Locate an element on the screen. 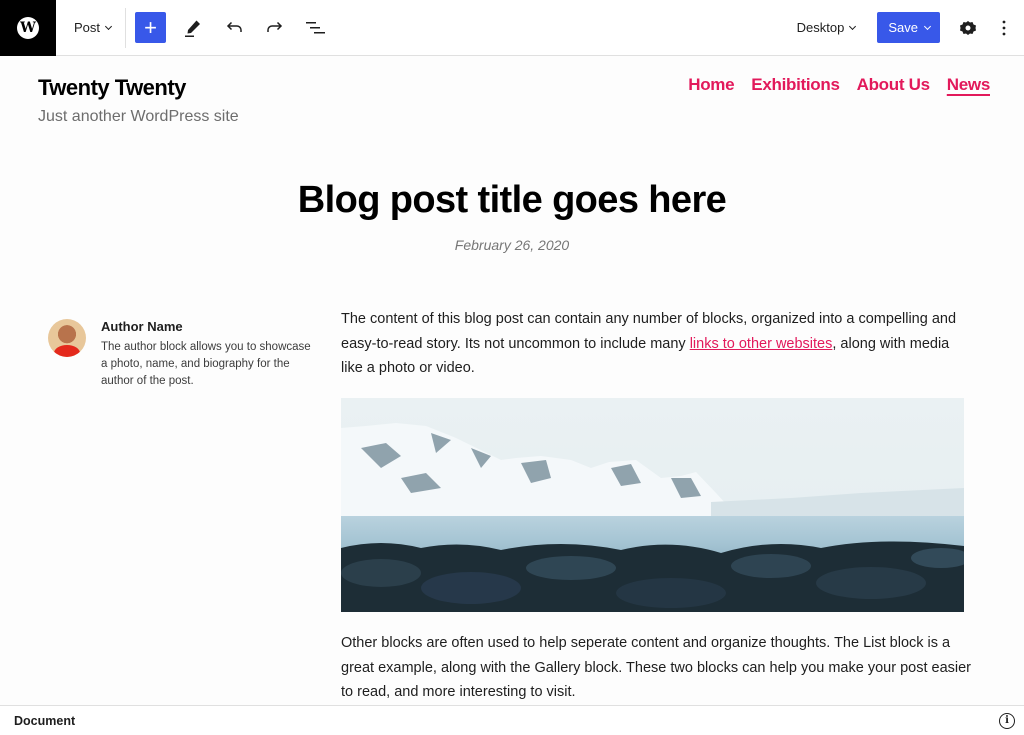 The width and height of the screenshot is (1024, 735). device-preview-dropdown: Desktop is located at coordinates (826, 27).